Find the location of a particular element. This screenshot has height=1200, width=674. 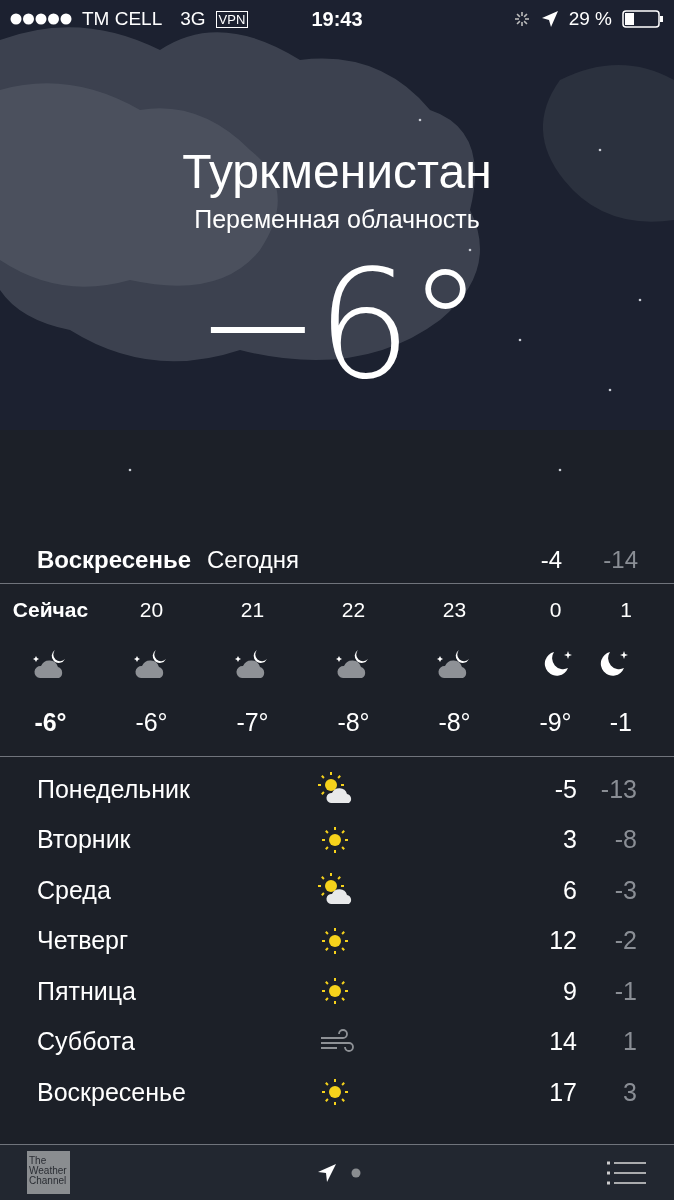

day-name: Суббота is located at coordinates (86, 1042).